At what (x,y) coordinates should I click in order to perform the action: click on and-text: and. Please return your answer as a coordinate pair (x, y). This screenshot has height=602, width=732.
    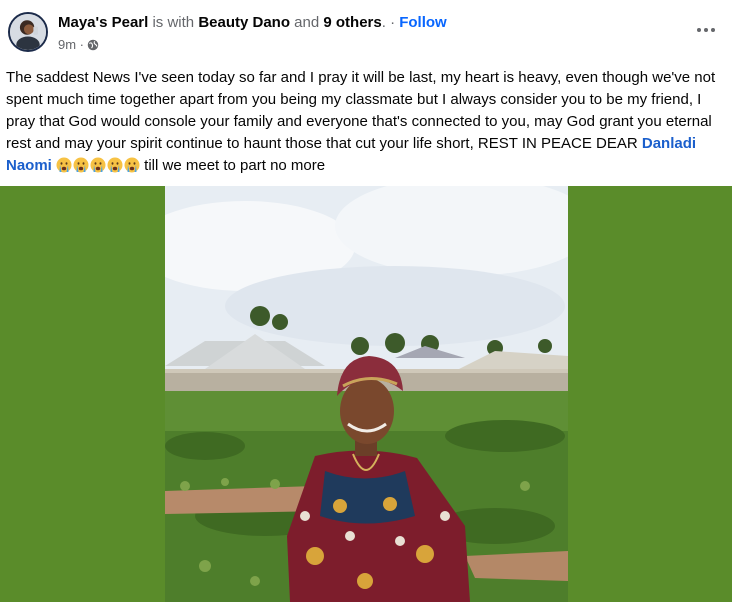
    Looking at the image, I should click on (307, 22).